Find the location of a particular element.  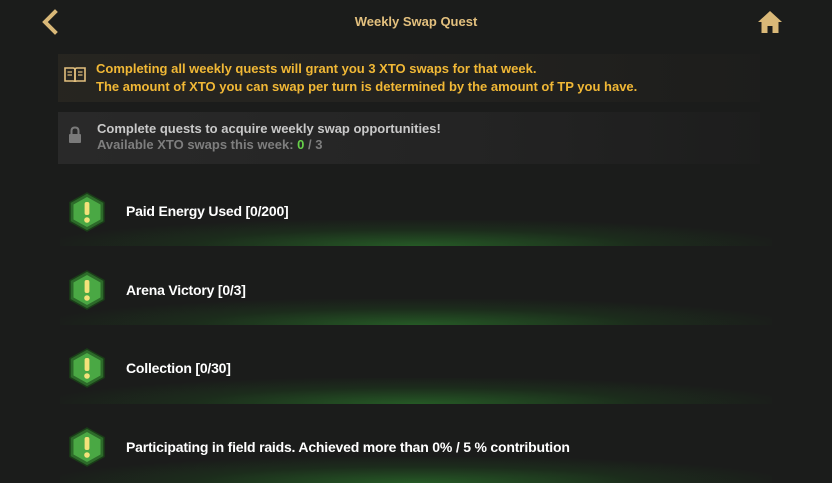

top-bar: Weekly Swap Quest is located at coordinates (416, 22).